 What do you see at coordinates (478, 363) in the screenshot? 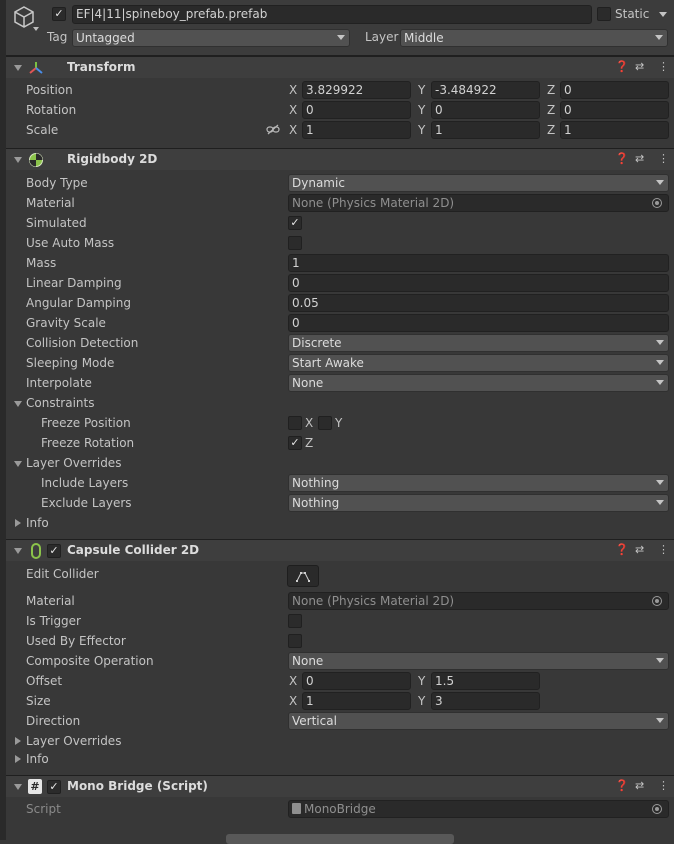
I see `sleeping-mode-dropdown: Start Awake` at bounding box center [478, 363].